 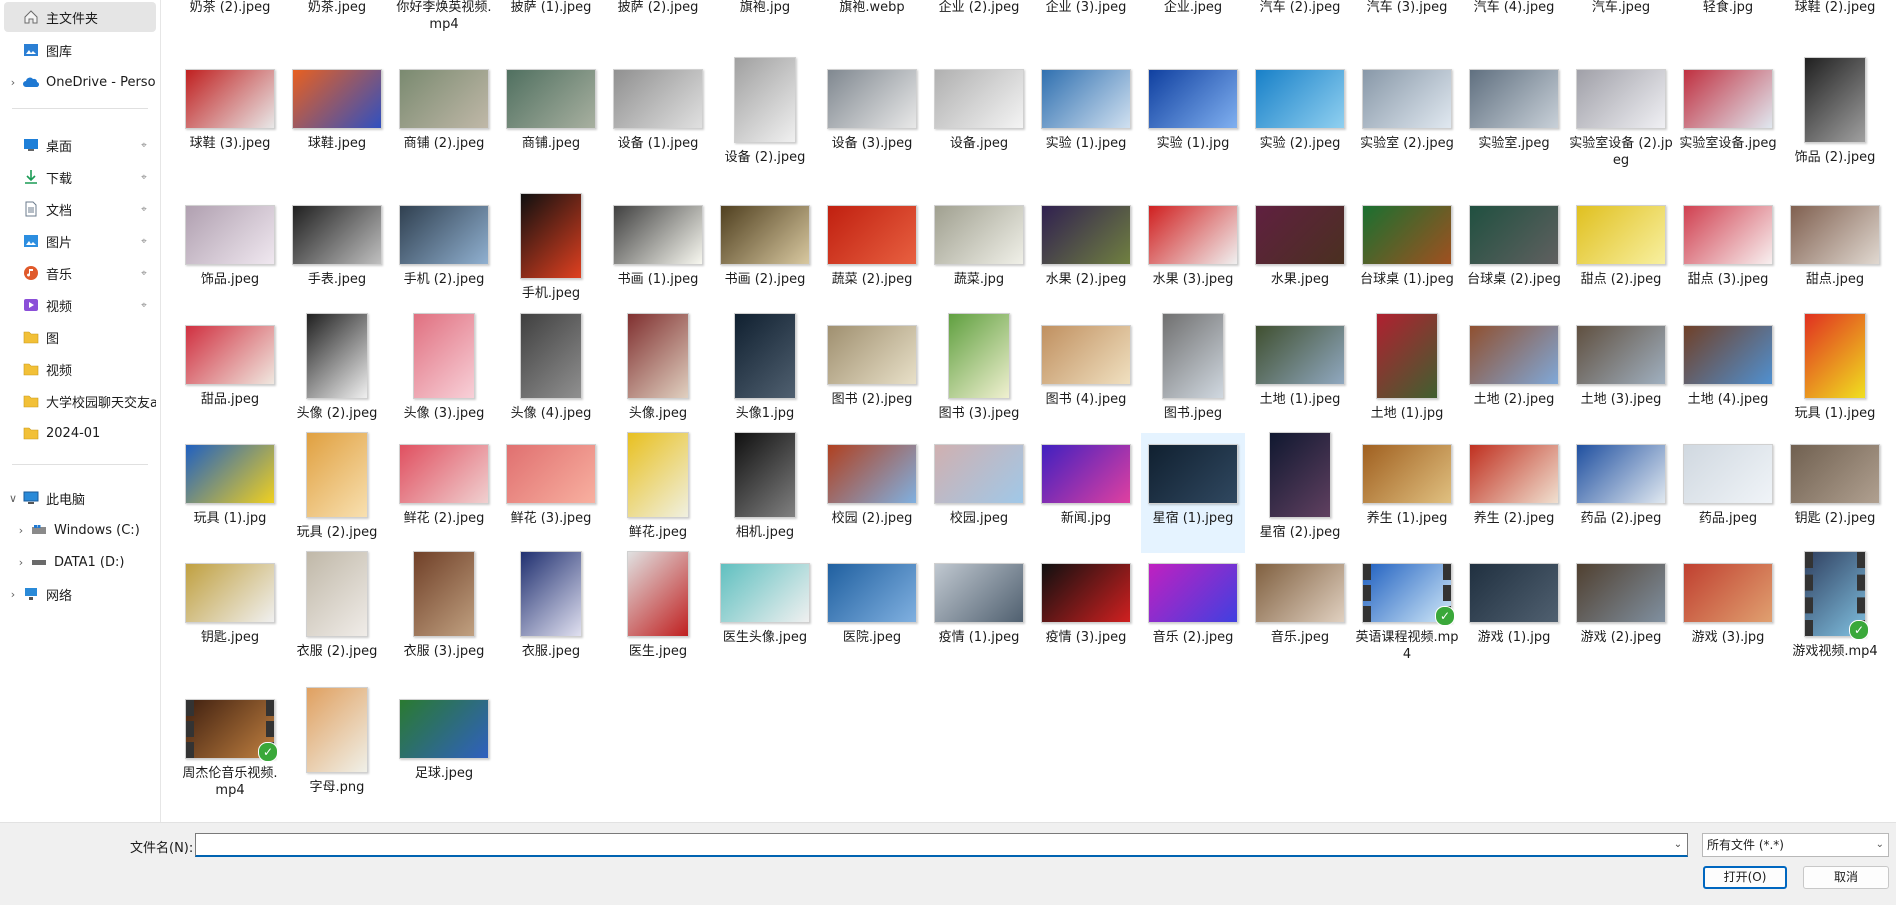 I want to click on file-item: 旗袍.webp, so click(x=872, y=8).